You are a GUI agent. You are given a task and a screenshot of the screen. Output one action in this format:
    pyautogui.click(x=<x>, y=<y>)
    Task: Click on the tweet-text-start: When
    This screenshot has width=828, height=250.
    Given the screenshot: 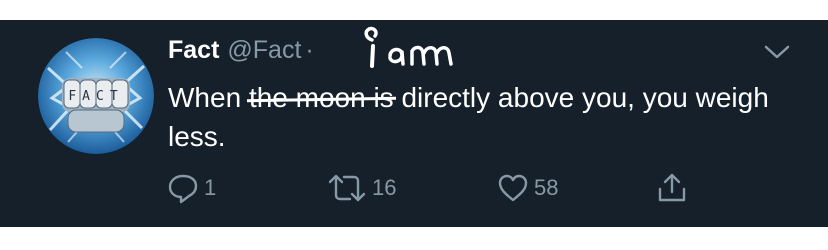 What is the action you would take?
    pyautogui.click(x=208, y=97)
    